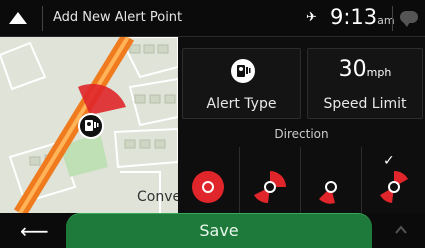 This screenshot has width=425, height=248. What do you see at coordinates (409, 19) in the screenshot?
I see `message-icon` at bounding box center [409, 19].